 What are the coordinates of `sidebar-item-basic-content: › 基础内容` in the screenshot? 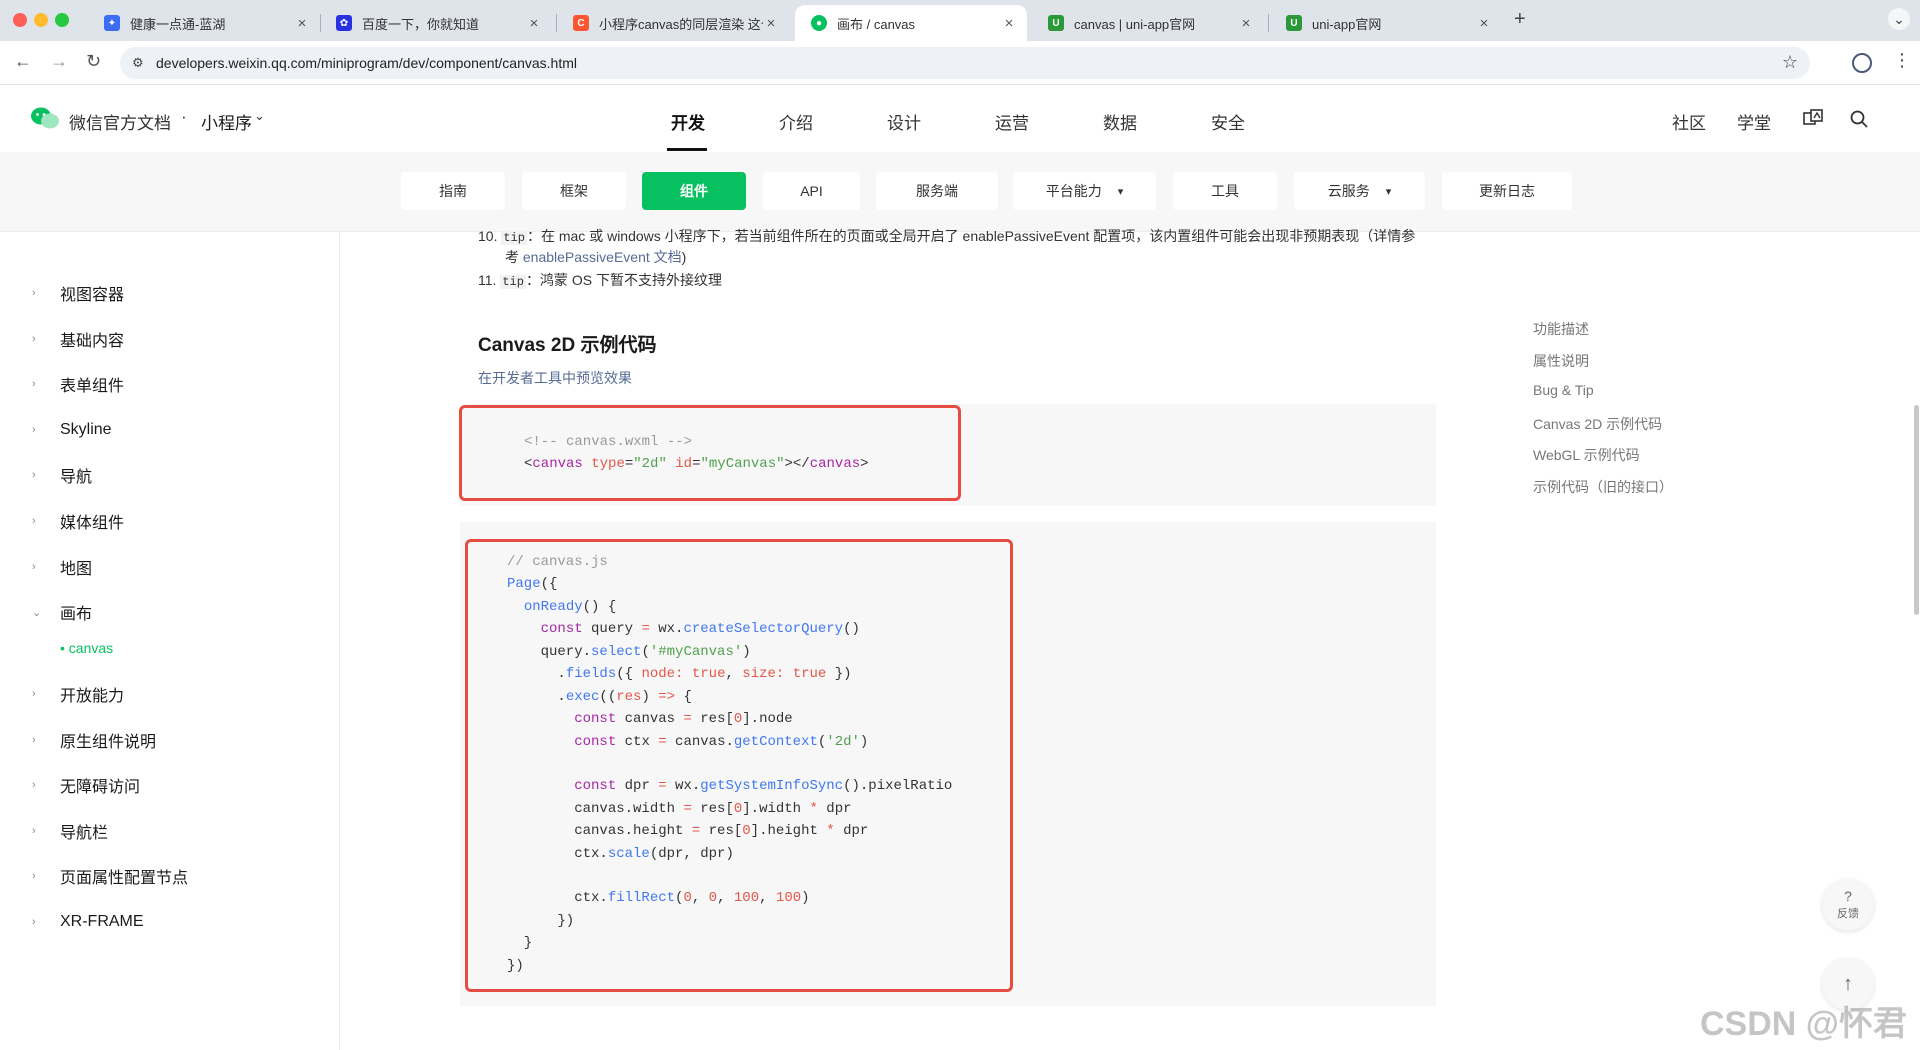 It's located at (78, 339).